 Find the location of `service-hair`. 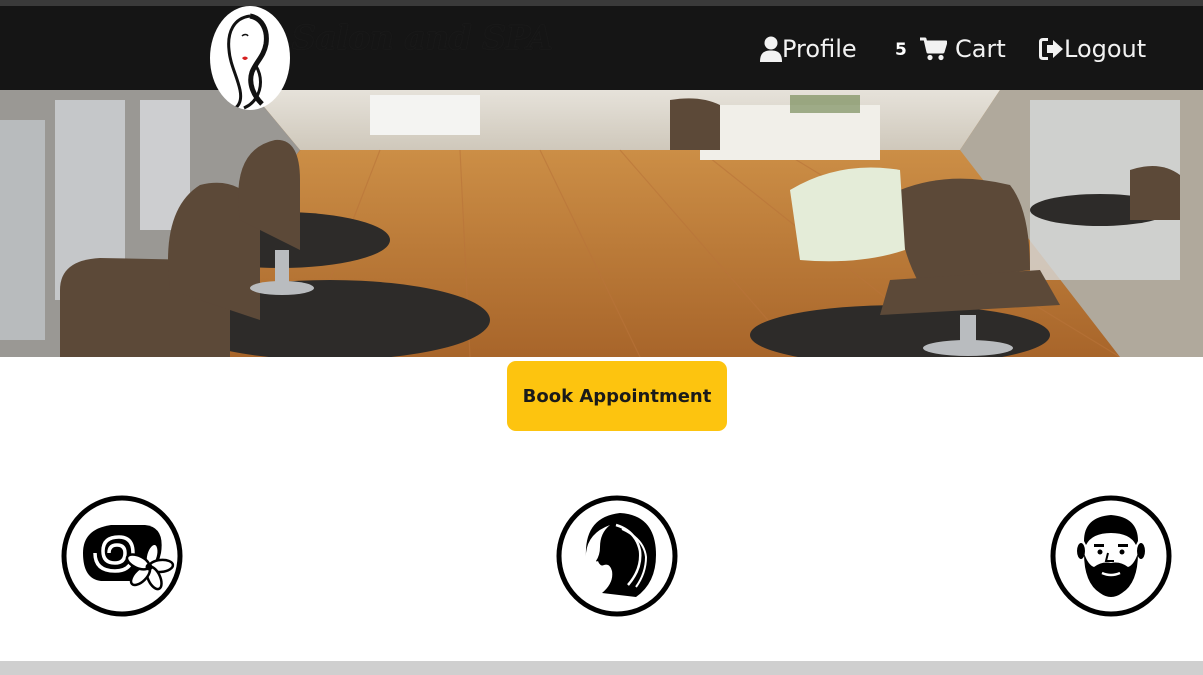

service-hair is located at coordinates (617, 556).